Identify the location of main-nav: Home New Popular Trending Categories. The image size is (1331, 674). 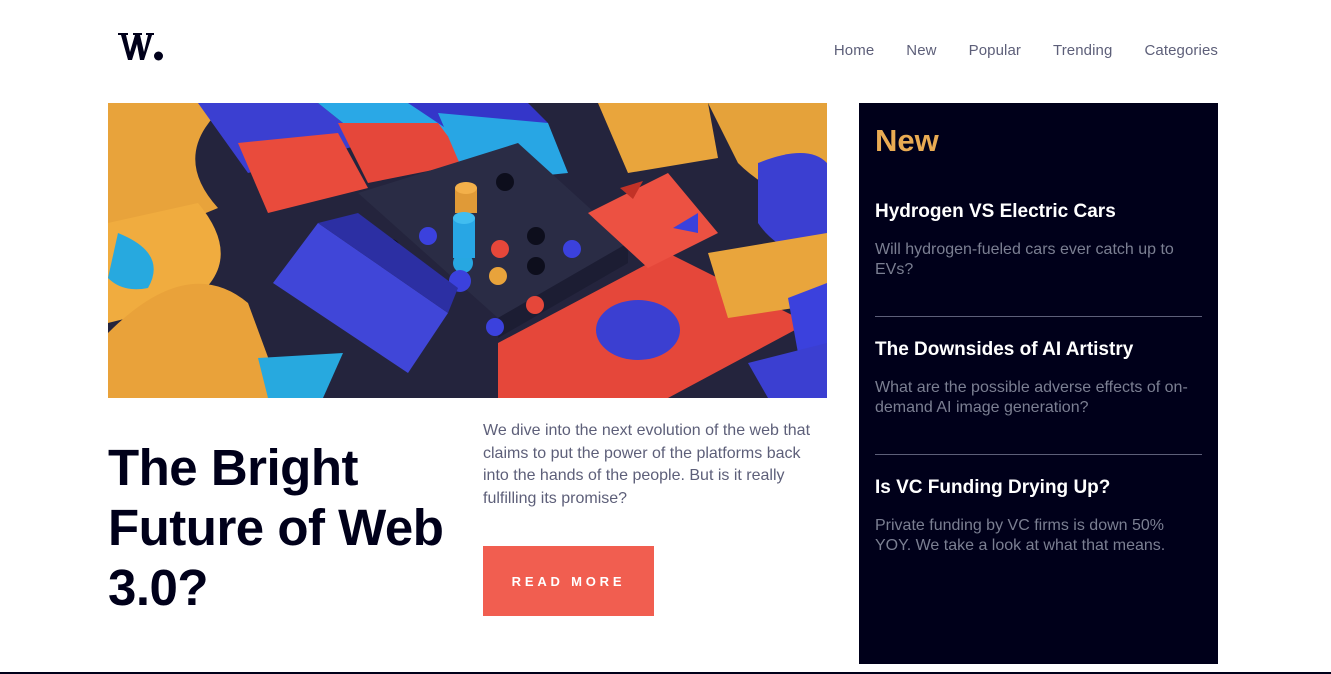
(1026, 50).